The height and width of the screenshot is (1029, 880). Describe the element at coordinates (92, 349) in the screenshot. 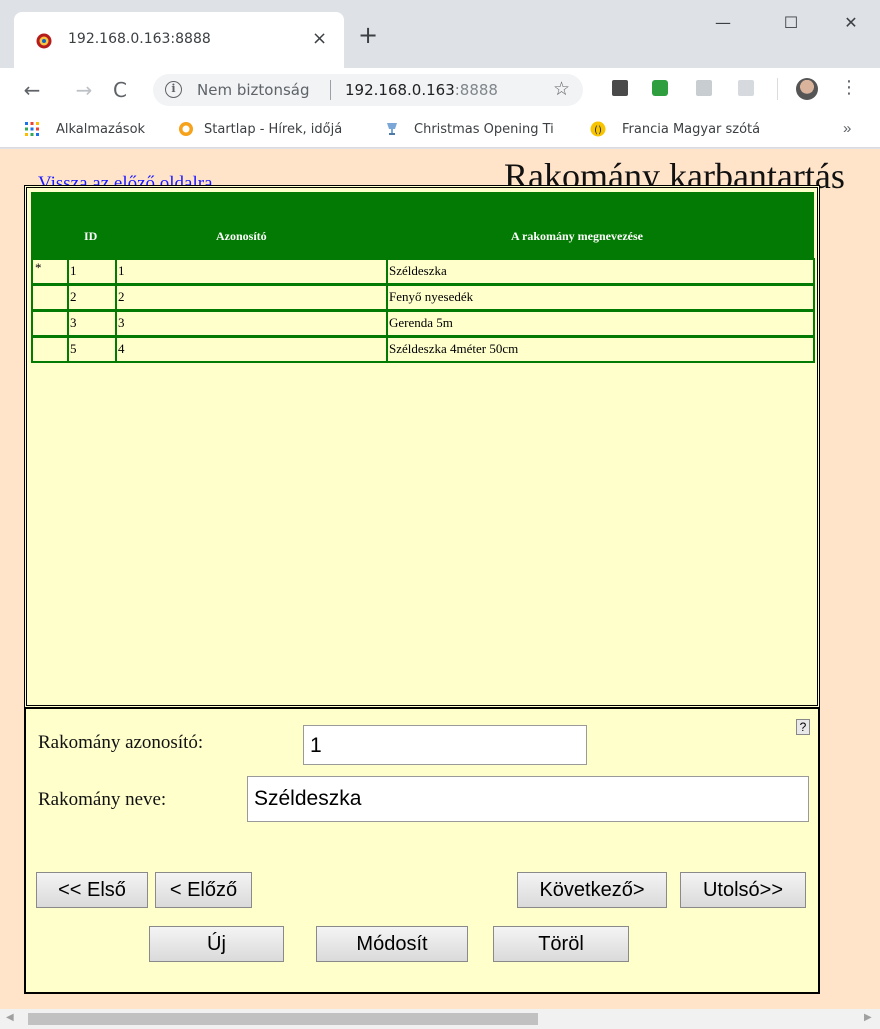

I see `cell-id: 5` at that location.